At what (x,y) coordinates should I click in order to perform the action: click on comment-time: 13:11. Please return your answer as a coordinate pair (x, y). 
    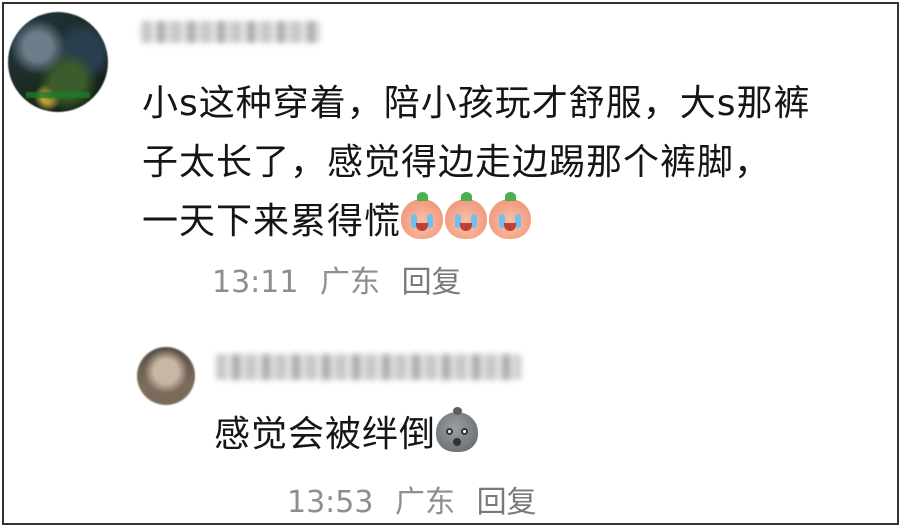
    Looking at the image, I should click on (255, 282).